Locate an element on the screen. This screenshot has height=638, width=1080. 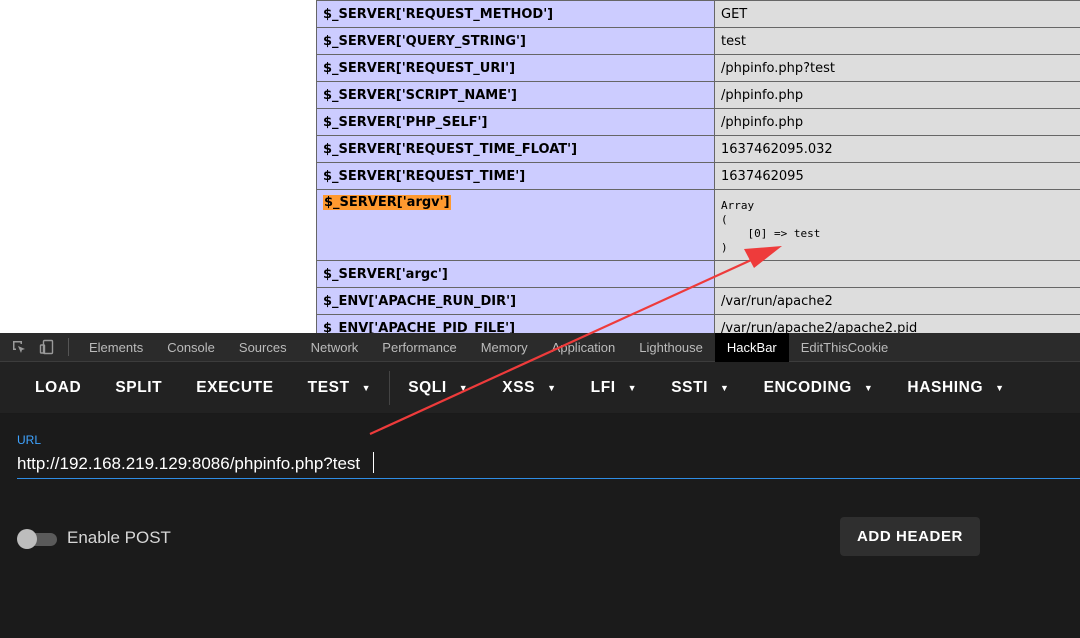
tab-elements: Elements is located at coordinates (116, 347).